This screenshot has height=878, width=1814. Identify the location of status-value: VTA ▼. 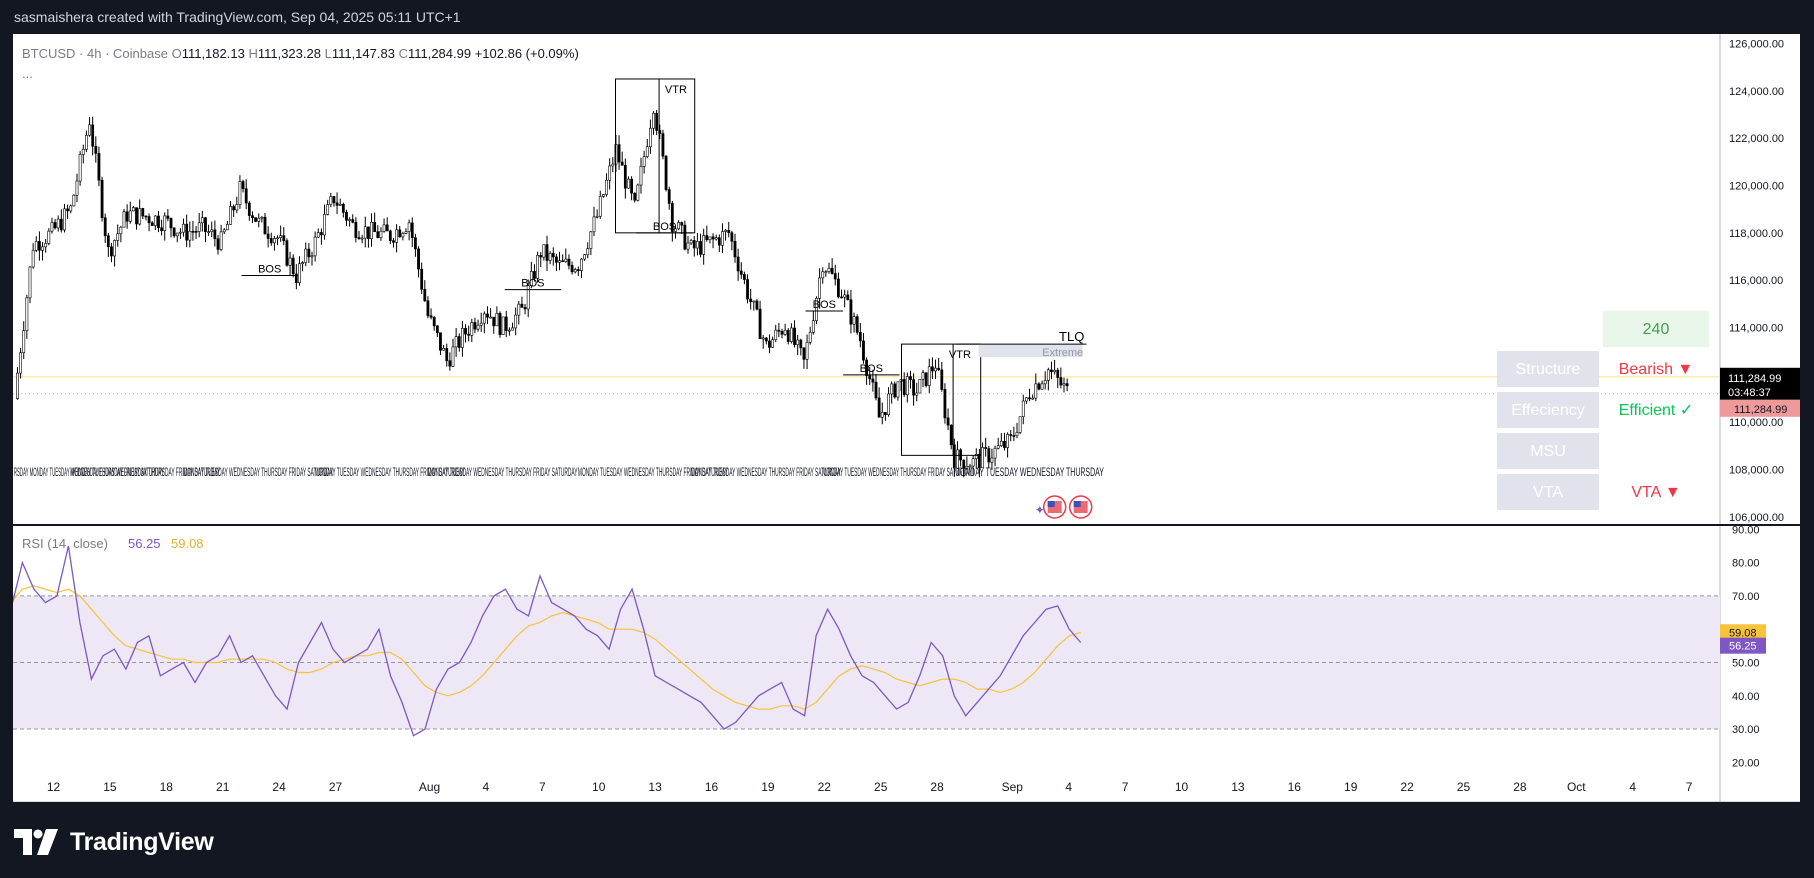
(1655, 492).